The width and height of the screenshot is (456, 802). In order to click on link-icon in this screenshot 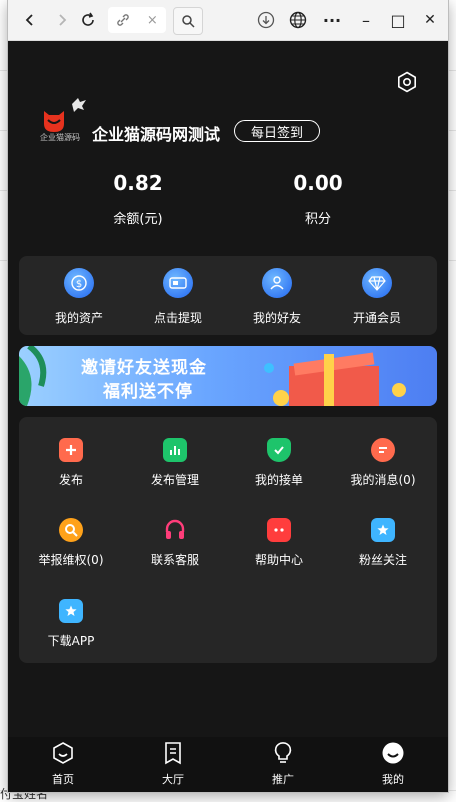, I will do `click(123, 20)`.